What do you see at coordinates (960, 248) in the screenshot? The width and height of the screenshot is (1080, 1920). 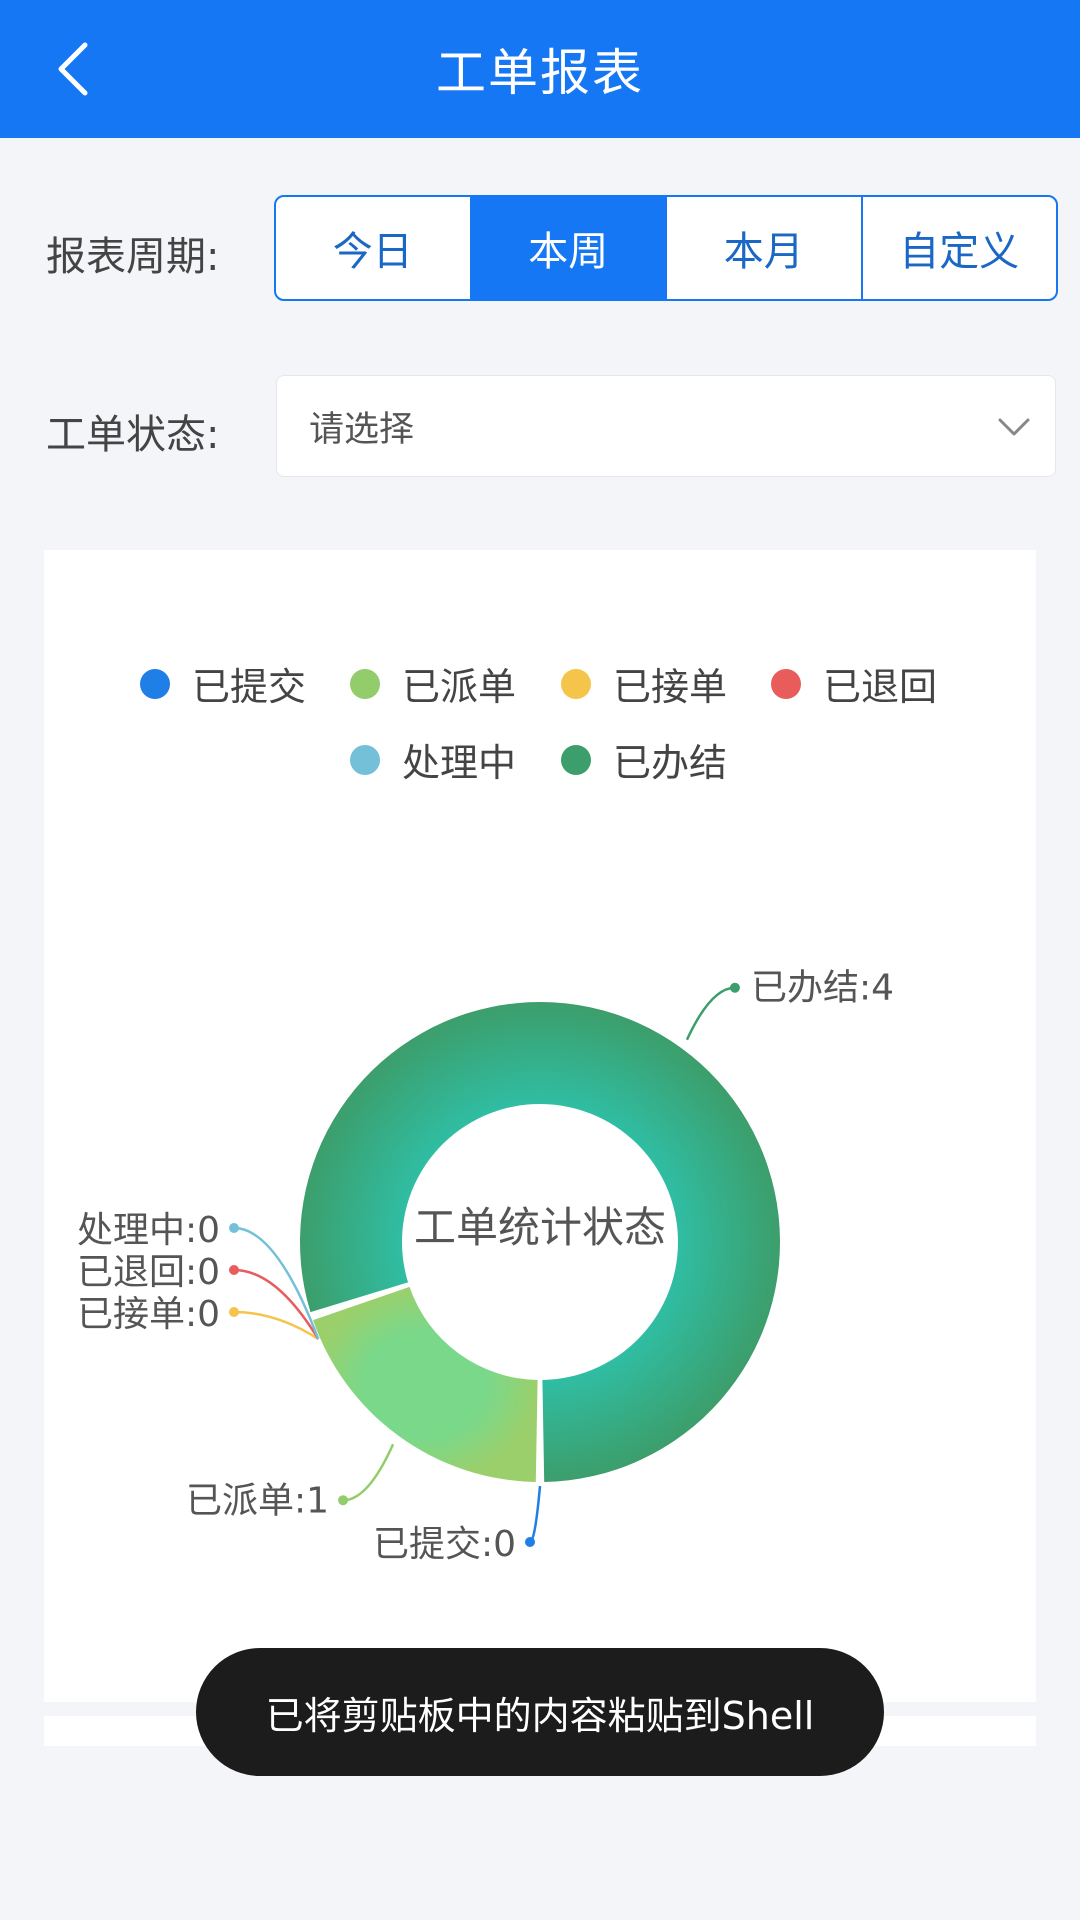 I see `period-option-custom: 自定义` at bounding box center [960, 248].